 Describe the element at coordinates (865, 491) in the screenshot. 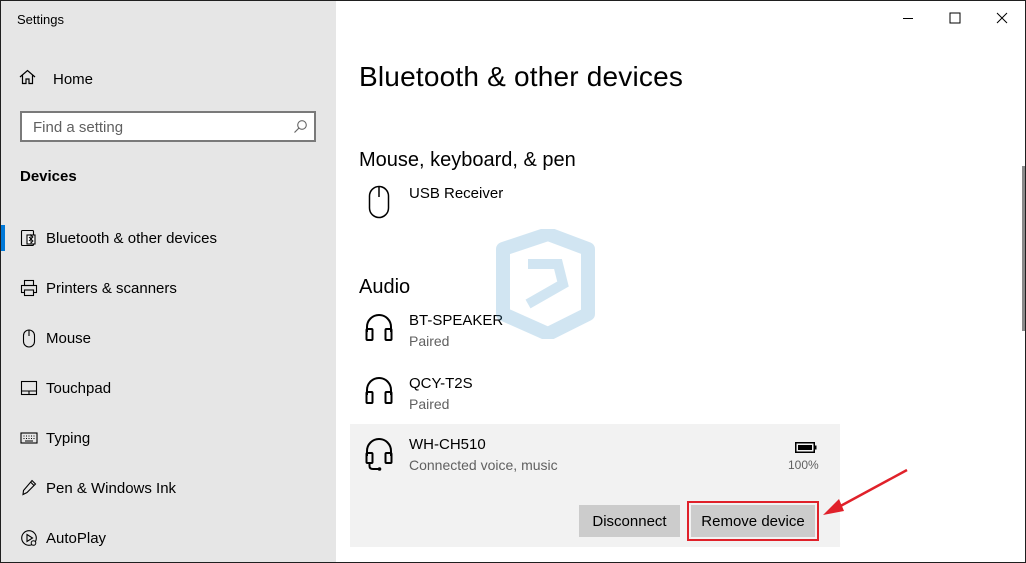

I see `annotation-arrow-icon` at that location.